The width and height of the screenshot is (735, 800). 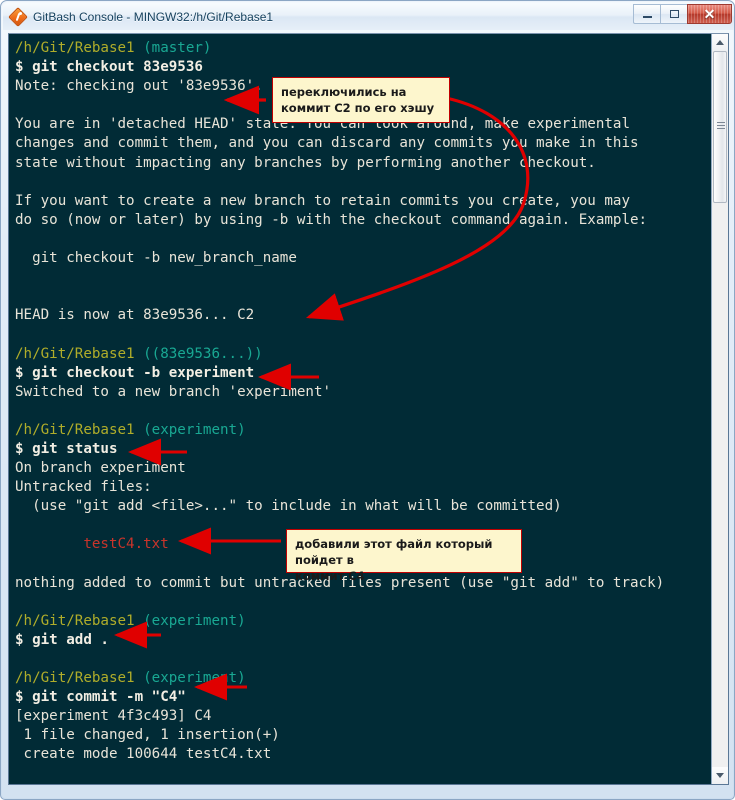 What do you see at coordinates (109, 67) in the screenshot?
I see `terminal-command: $ git checkout 83e9536` at bounding box center [109, 67].